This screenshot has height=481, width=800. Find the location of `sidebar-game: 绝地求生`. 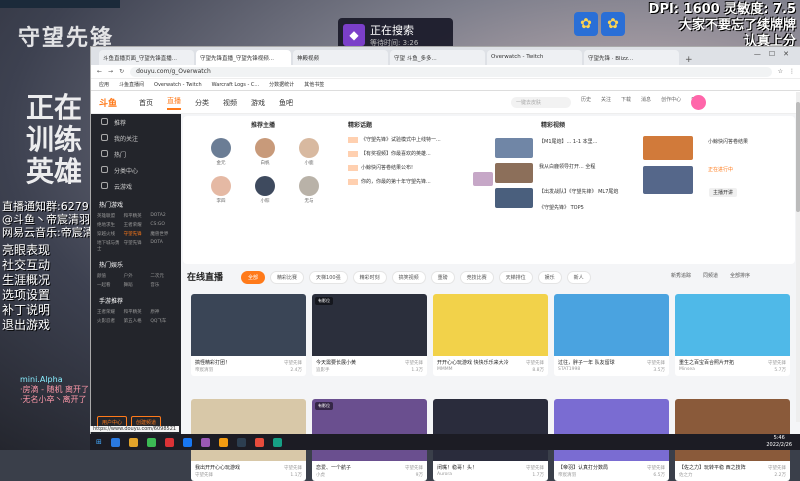

sidebar-game: 绝地求生 is located at coordinates (109, 225).